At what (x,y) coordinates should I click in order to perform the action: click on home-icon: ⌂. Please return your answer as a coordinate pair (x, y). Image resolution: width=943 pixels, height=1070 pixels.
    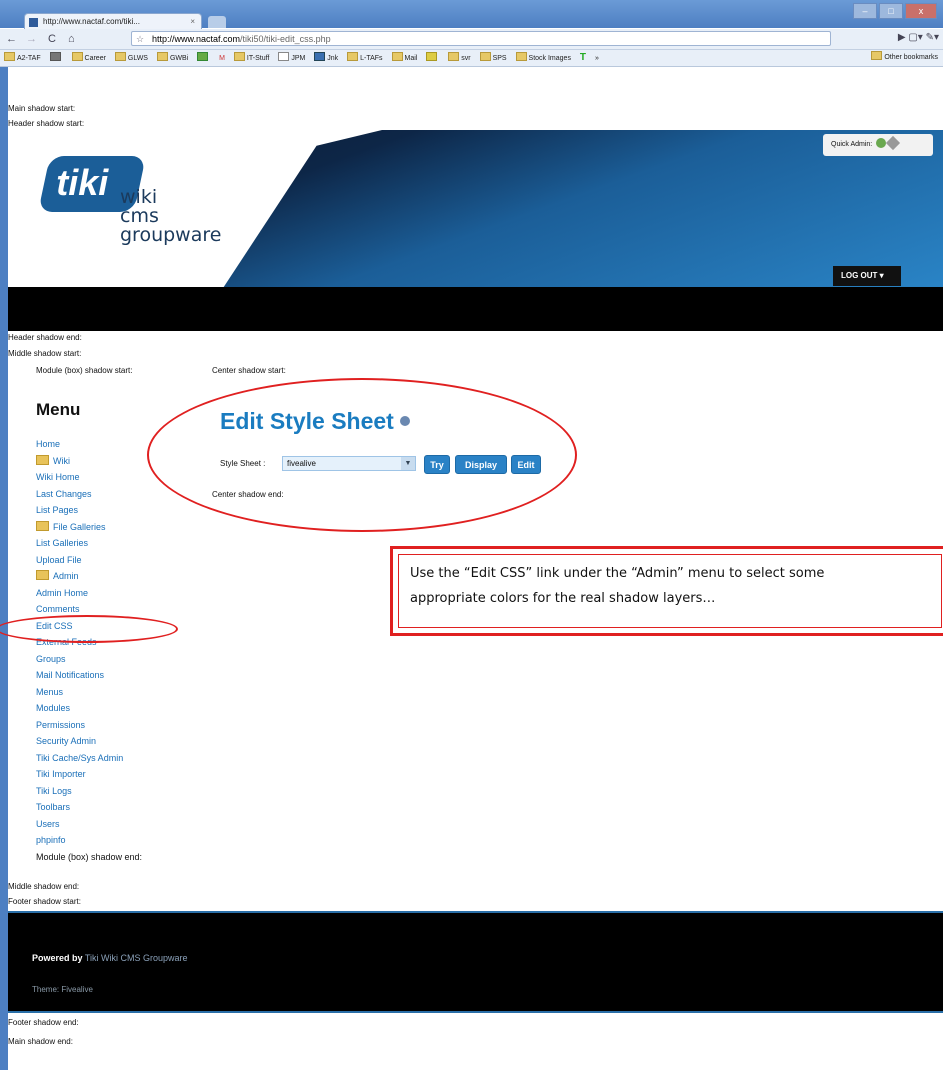
    Looking at the image, I should click on (71, 39).